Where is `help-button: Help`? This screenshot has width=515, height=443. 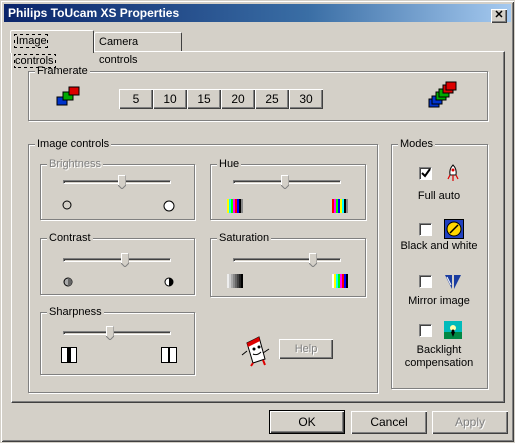 help-button: Help is located at coordinates (306, 349).